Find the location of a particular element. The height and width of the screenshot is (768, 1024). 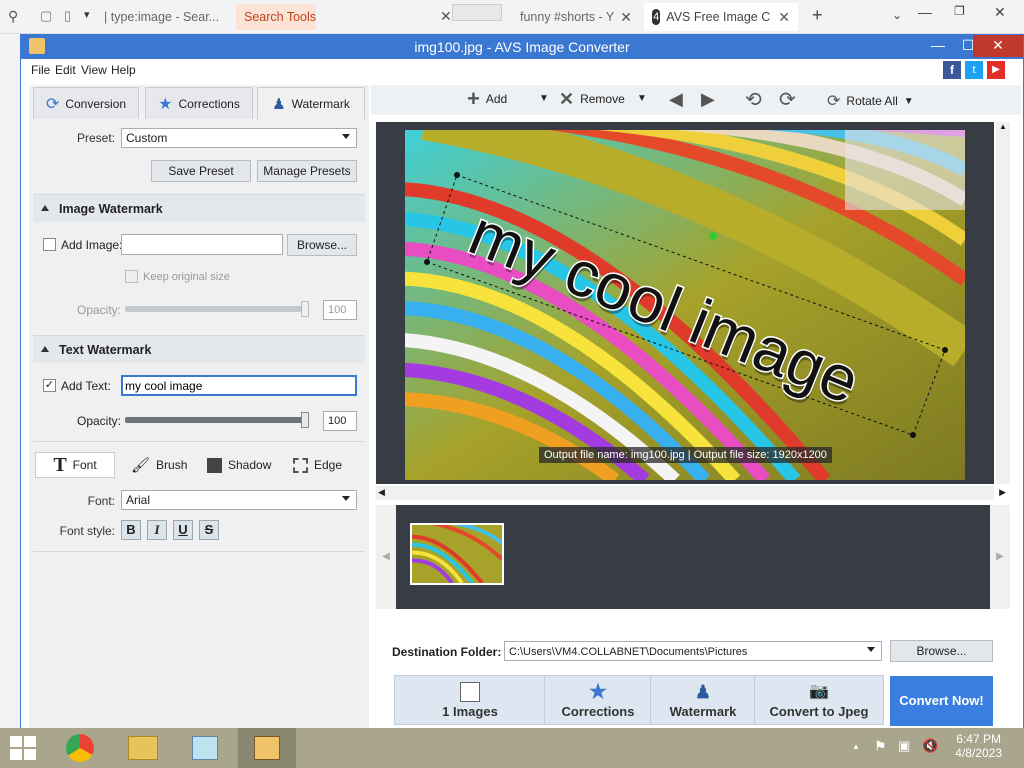

add-button: + Add is located at coordinates (487, 99).